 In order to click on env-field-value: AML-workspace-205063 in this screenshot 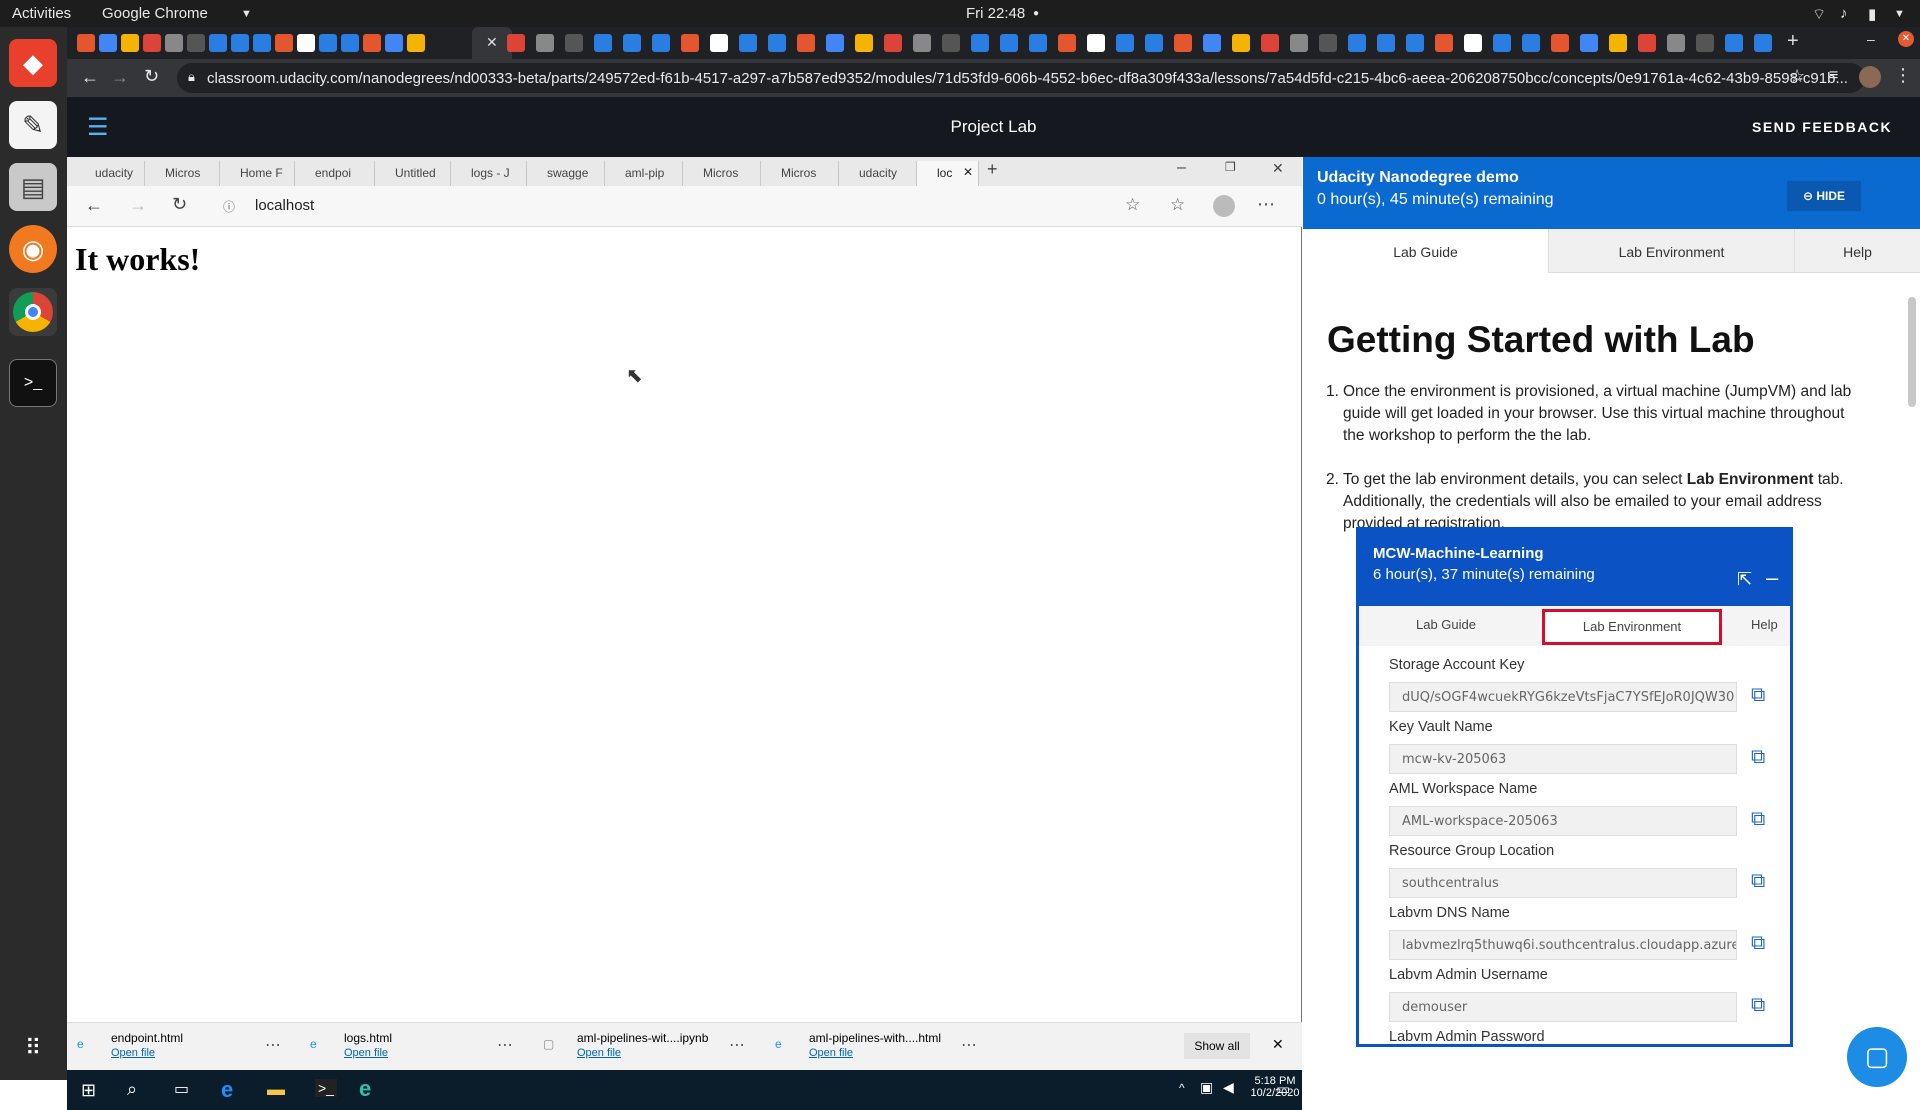, I will do `click(1563, 821)`.